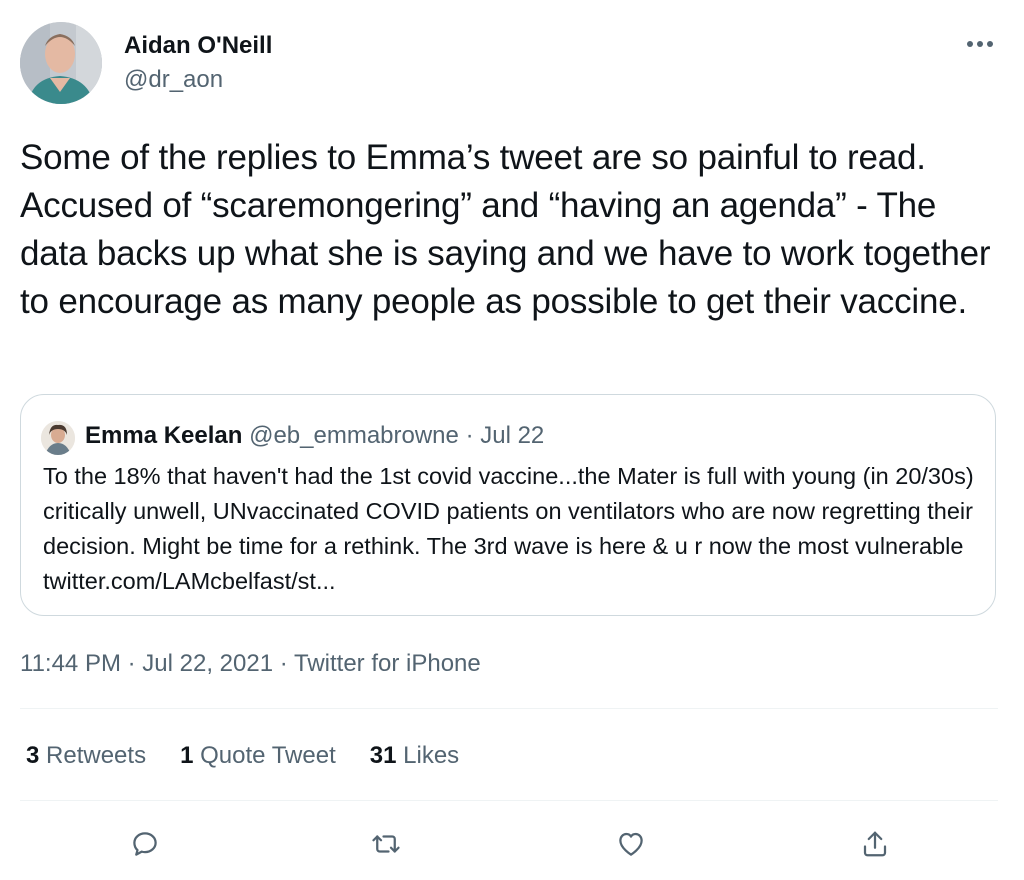 Image resolution: width=1024 pixels, height=880 pixels. I want to click on quoted-author-name: Emma Keelan, so click(164, 435).